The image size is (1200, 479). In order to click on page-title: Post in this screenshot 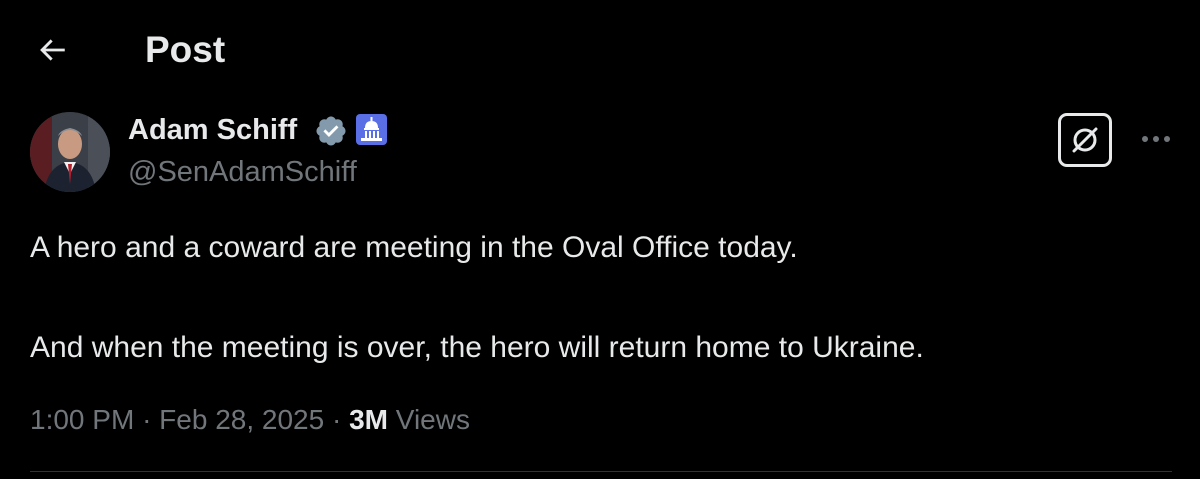, I will do `click(185, 49)`.